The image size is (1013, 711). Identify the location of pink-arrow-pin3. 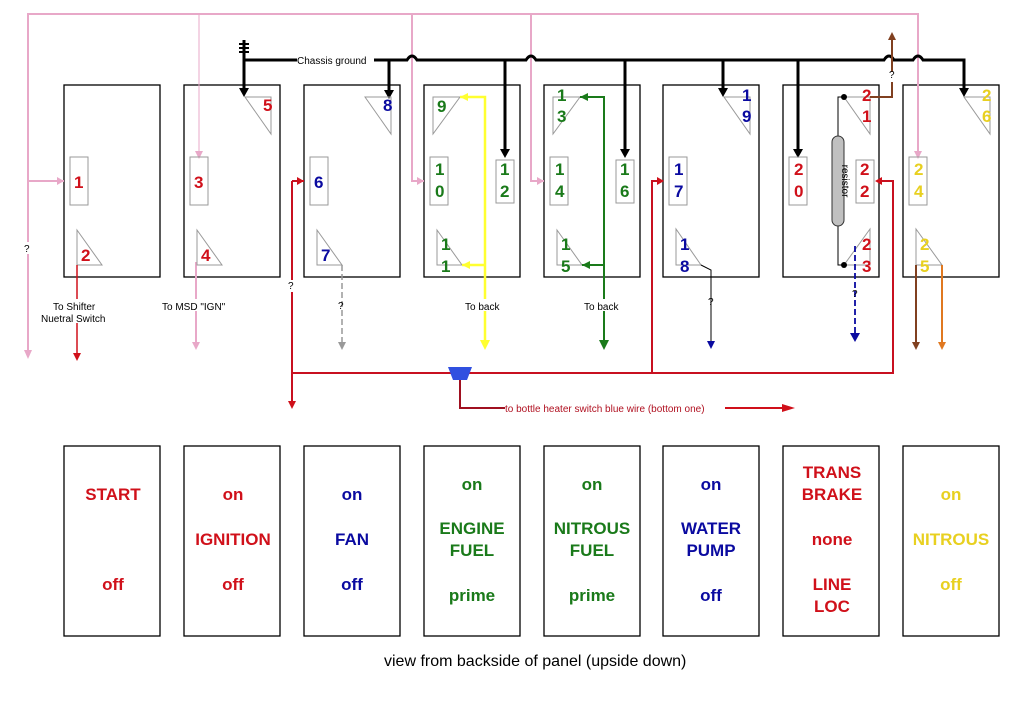
(199, 155).